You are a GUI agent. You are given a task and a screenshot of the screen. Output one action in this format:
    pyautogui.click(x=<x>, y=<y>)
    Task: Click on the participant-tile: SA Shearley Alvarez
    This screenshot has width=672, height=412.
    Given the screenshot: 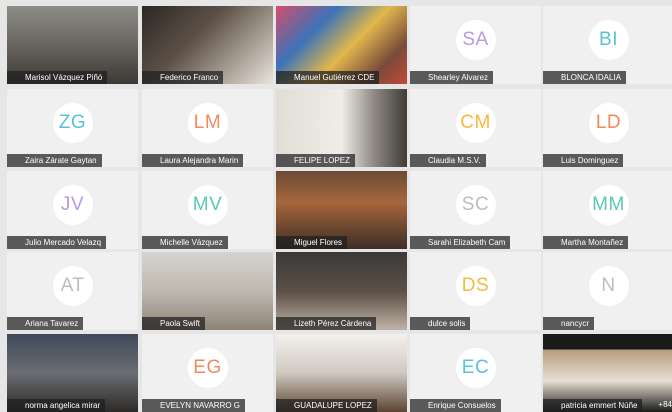 What is the action you would take?
    pyautogui.click(x=475, y=45)
    